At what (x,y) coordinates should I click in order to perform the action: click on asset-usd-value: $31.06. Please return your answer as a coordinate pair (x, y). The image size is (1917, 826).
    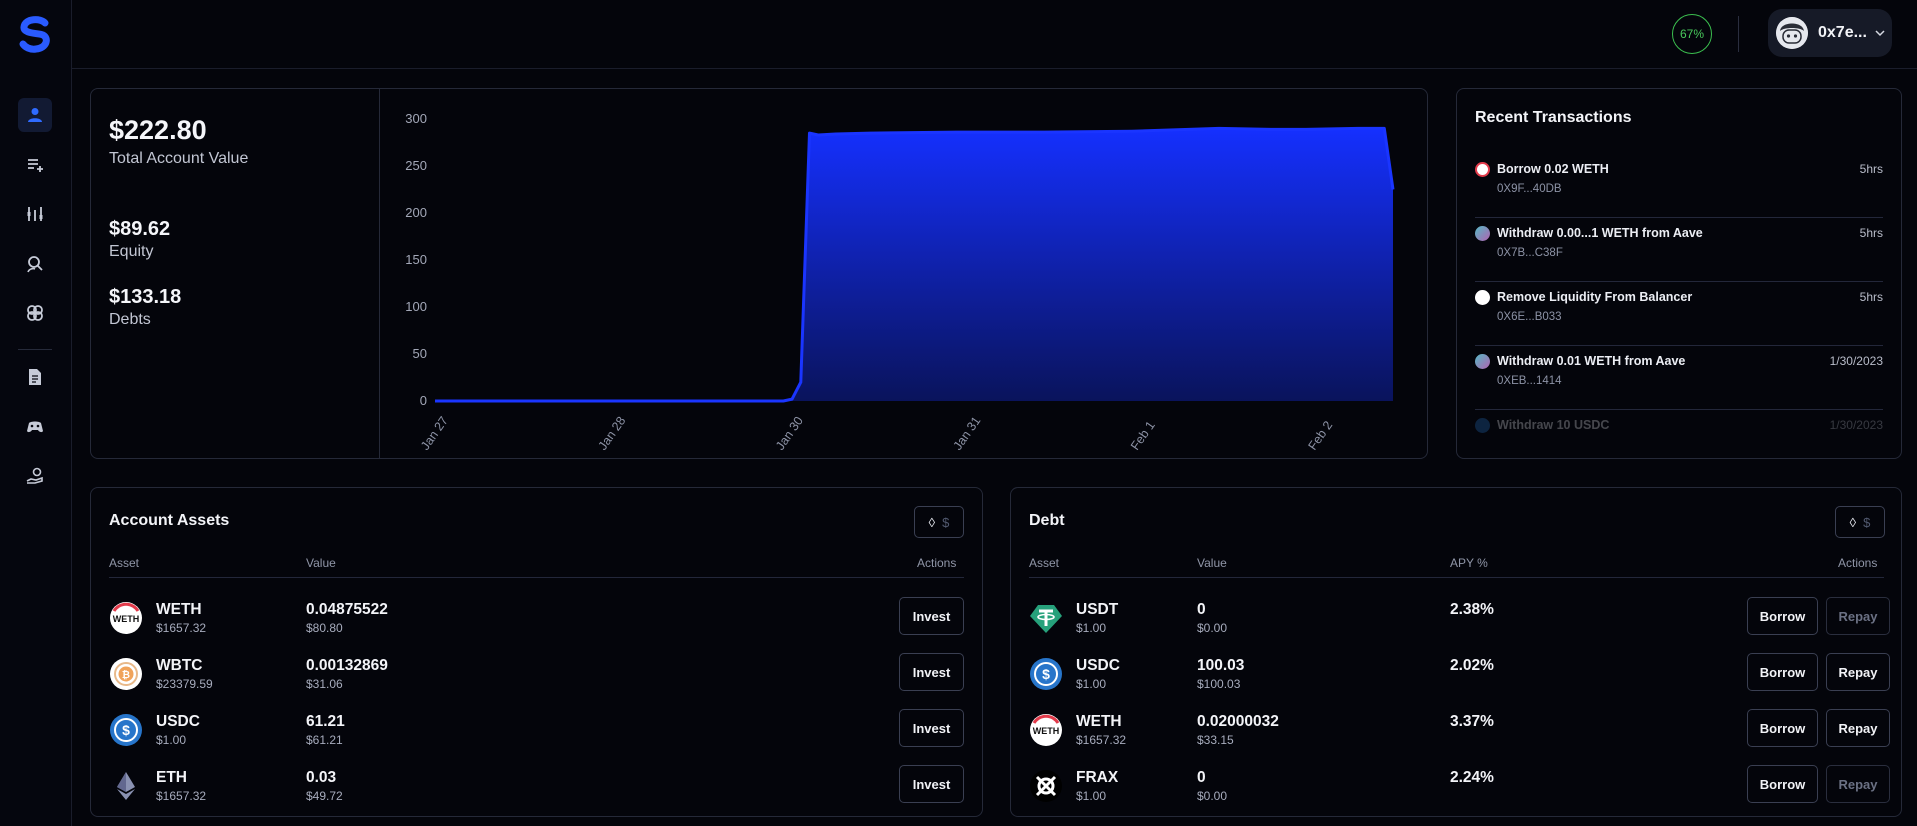
    Looking at the image, I should click on (324, 684).